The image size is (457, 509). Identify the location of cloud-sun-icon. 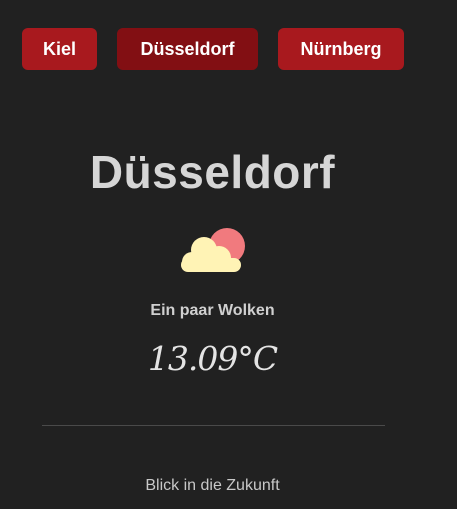
(214, 251).